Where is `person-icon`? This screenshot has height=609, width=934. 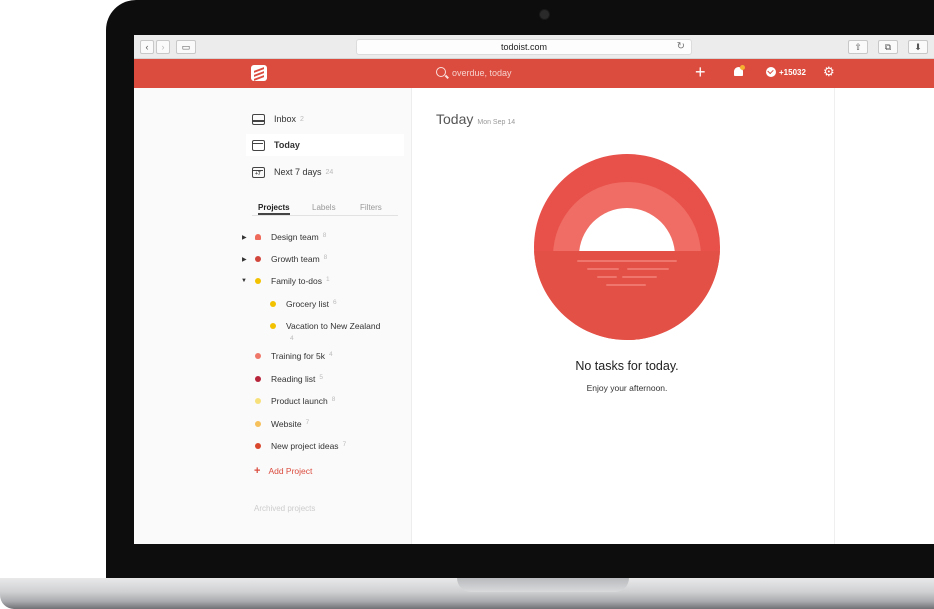 person-icon is located at coordinates (258, 237).